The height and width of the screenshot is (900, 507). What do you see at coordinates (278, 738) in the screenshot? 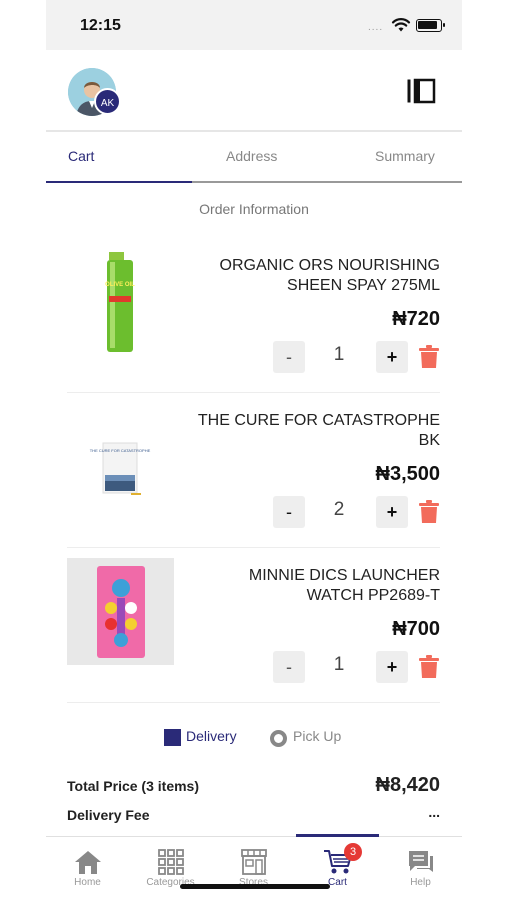
I see `pickup-radio` at bounding box center [278, 738].